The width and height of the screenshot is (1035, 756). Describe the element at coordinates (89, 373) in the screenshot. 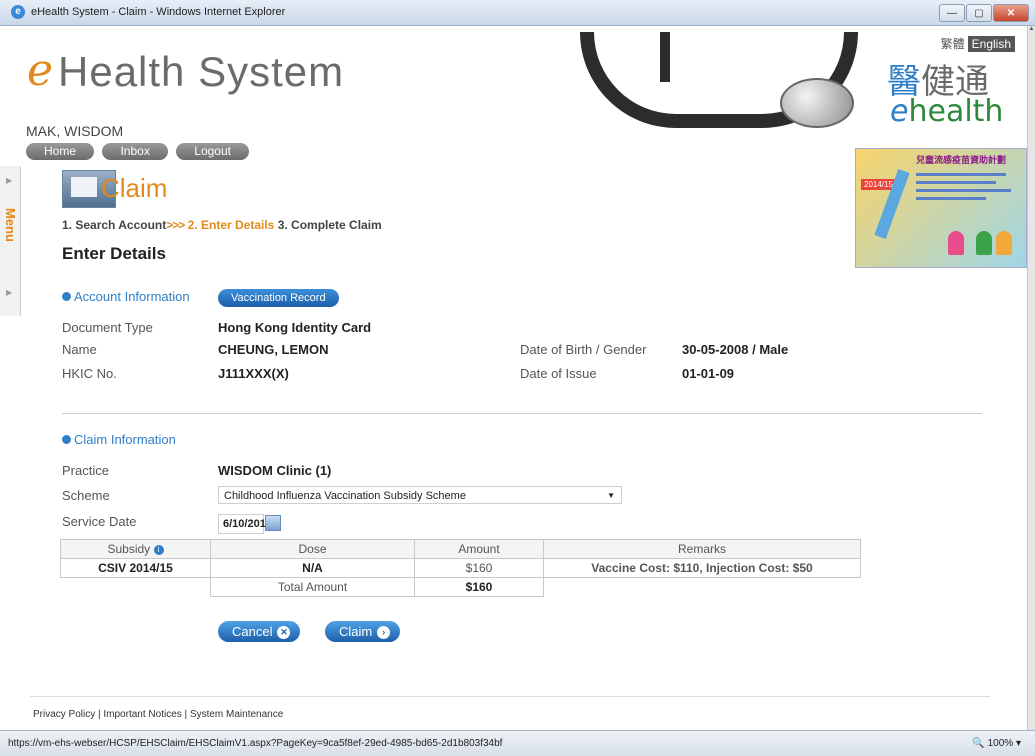

I see `hkic-label: HKIC No.` at that location.